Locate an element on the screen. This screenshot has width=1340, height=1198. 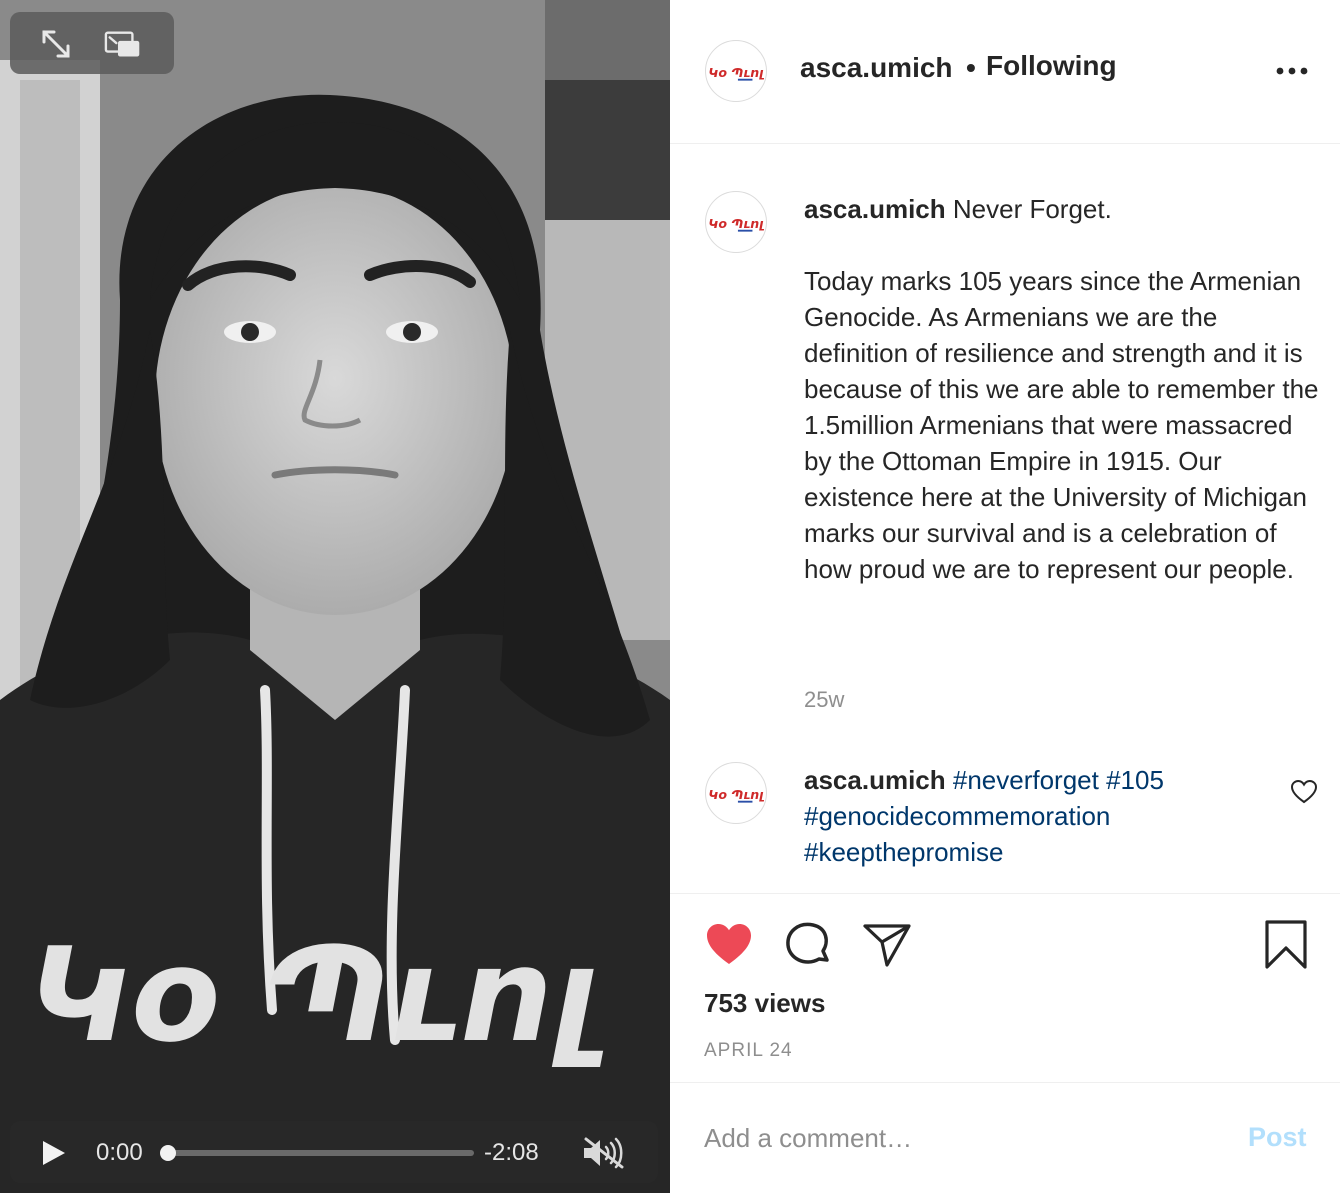
header-username: asca.umich is located at coordinates (876, 68).